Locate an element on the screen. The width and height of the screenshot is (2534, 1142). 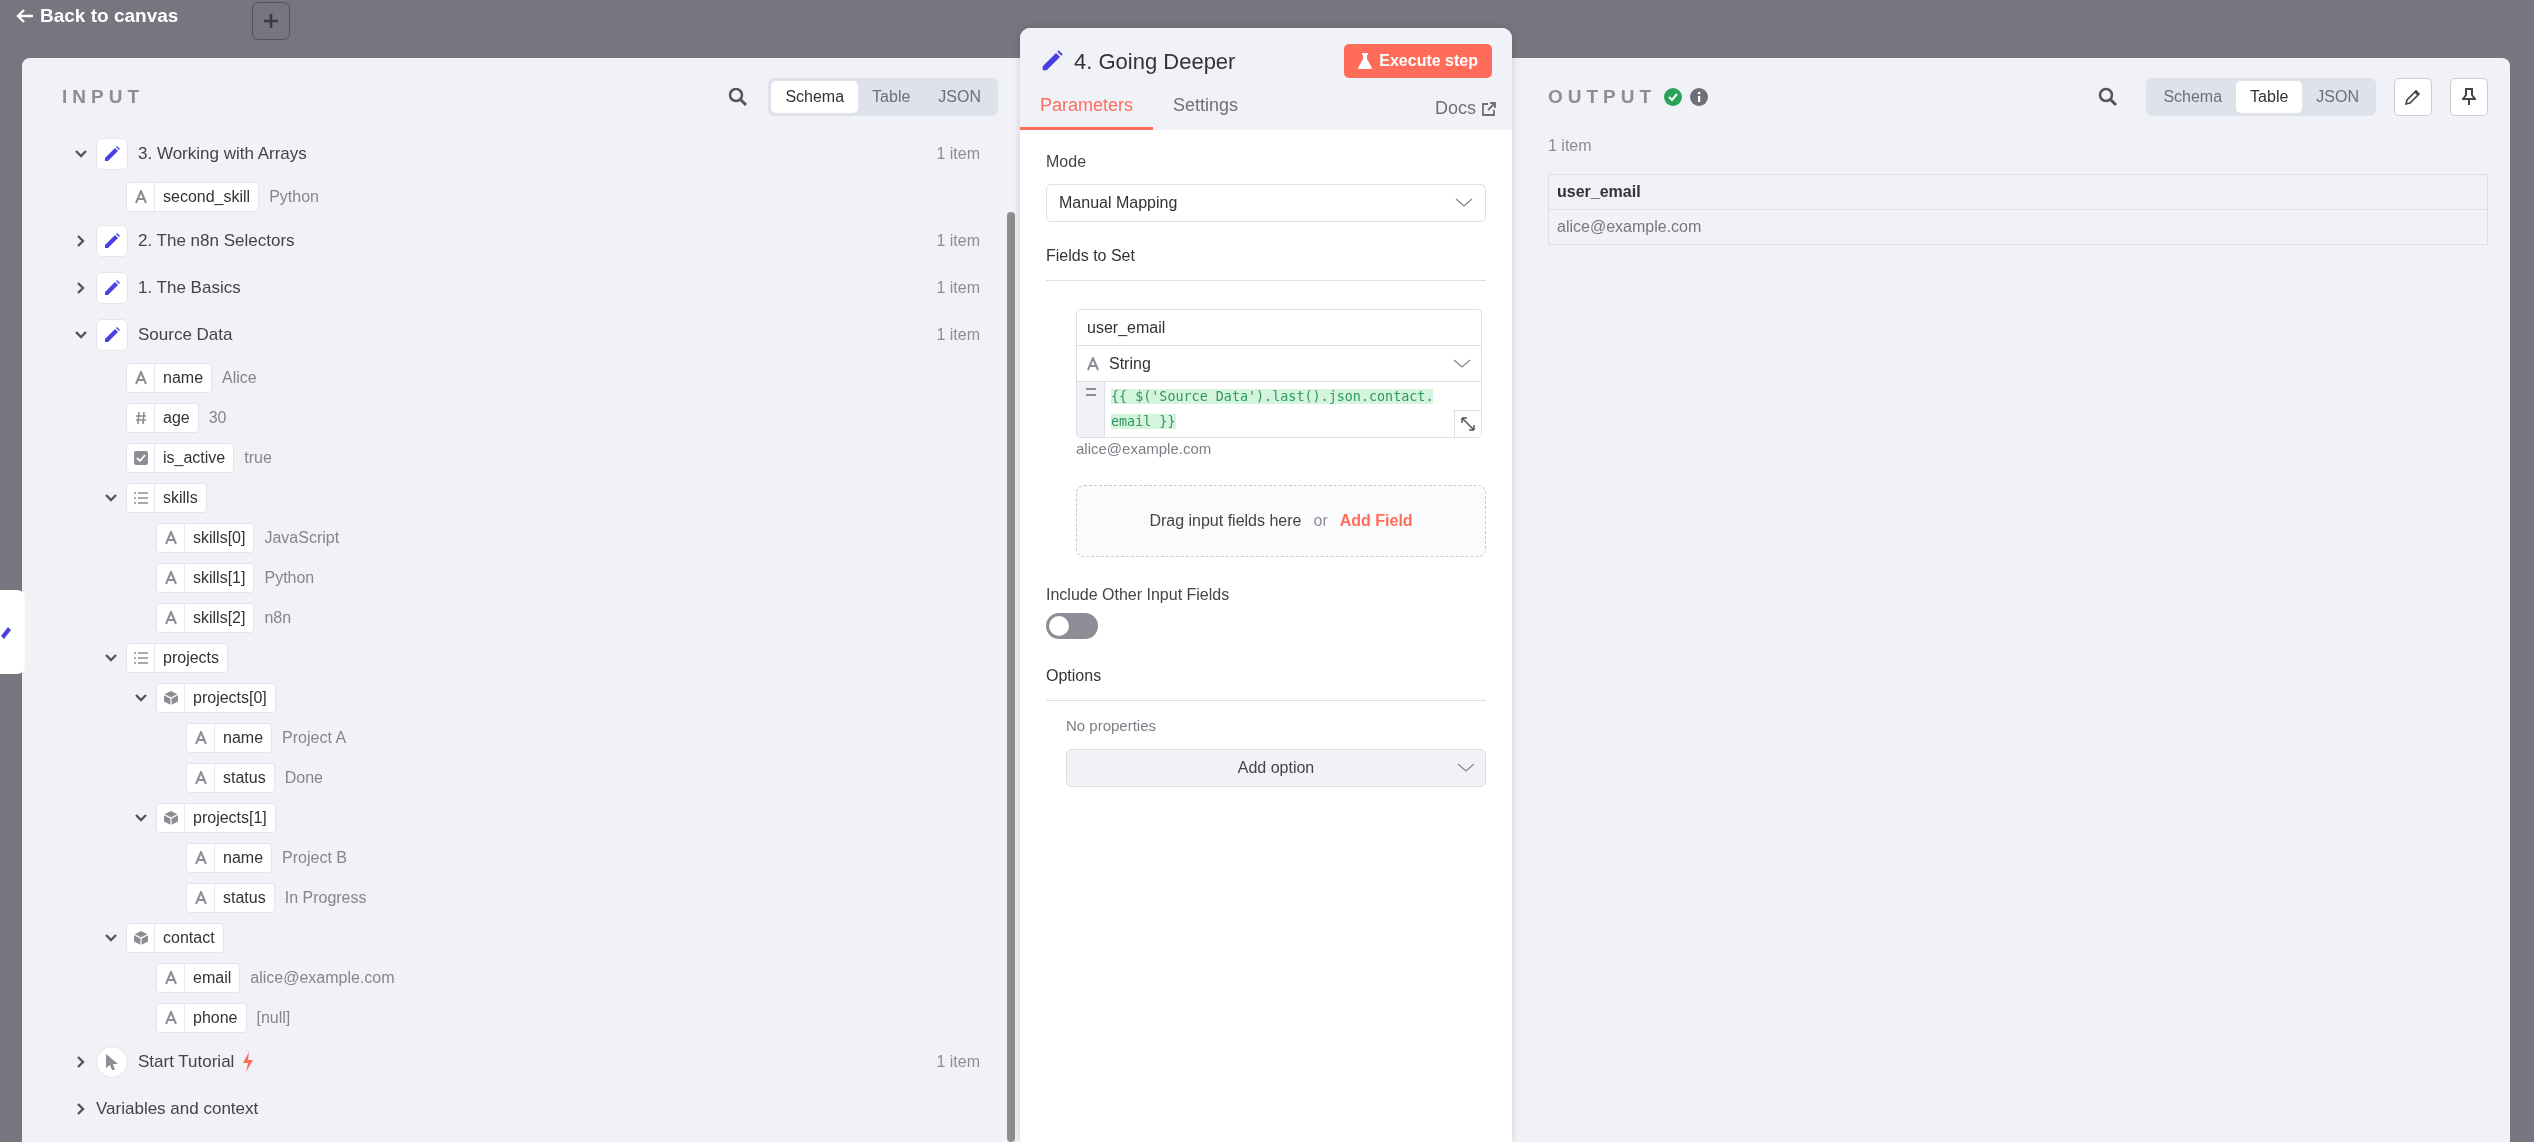
field-chip: skills[0] is located at coordinates (205, 538).